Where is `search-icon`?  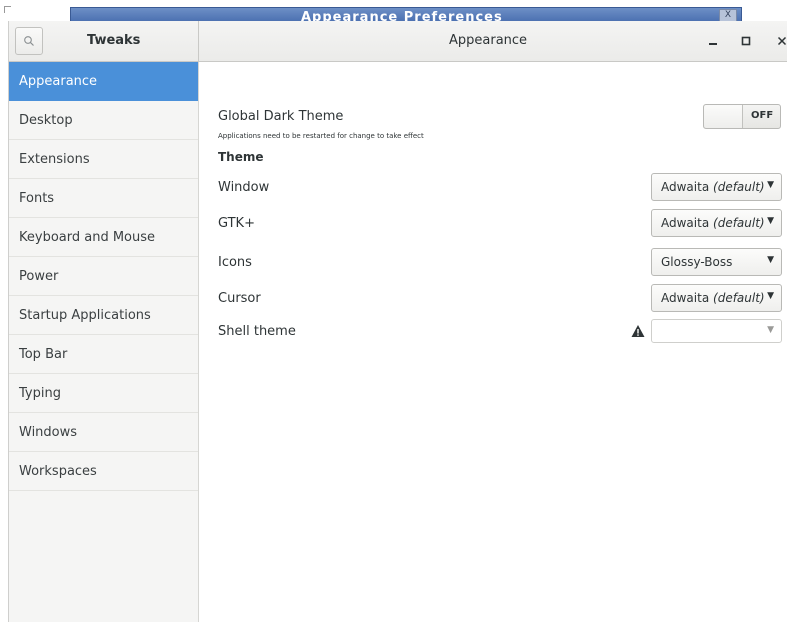 search-icon is located at coordinates (29, 41).